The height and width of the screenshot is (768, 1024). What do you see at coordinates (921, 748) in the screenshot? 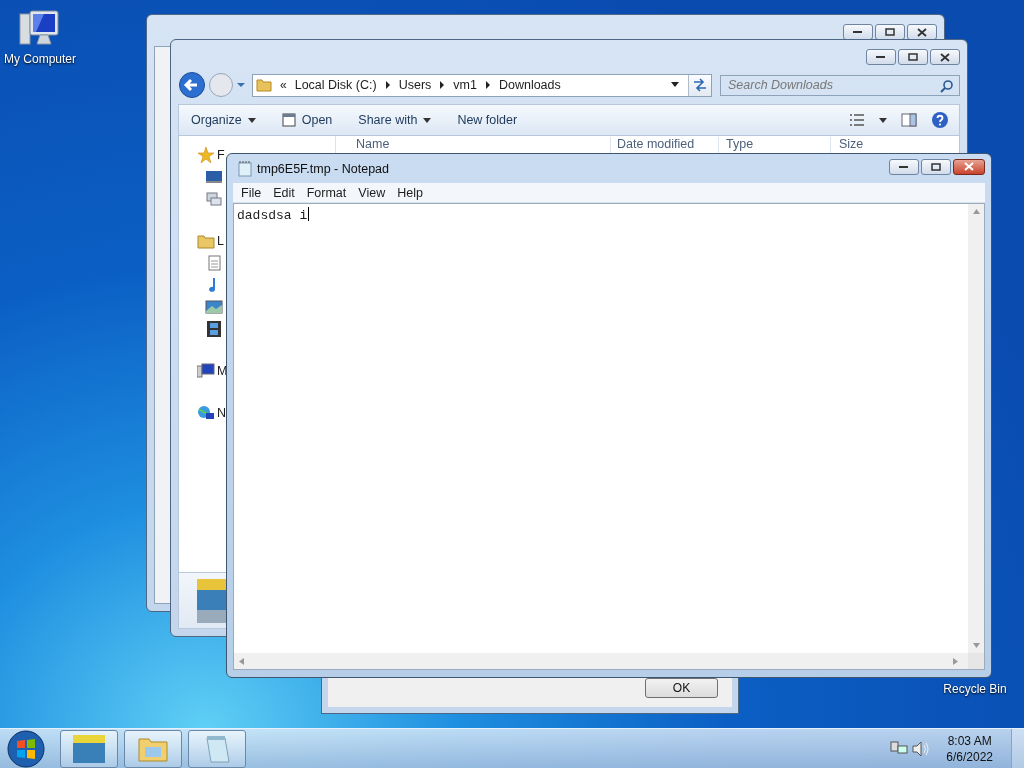
I see `volume-icon` at bounding box center [921, 748].